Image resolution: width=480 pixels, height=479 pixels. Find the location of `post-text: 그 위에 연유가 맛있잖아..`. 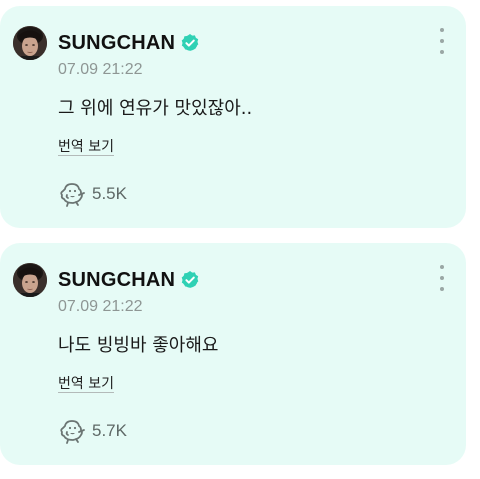

post-text: 그 위에 연유가 맛있잖아.. is located at coordinates (155, 108).